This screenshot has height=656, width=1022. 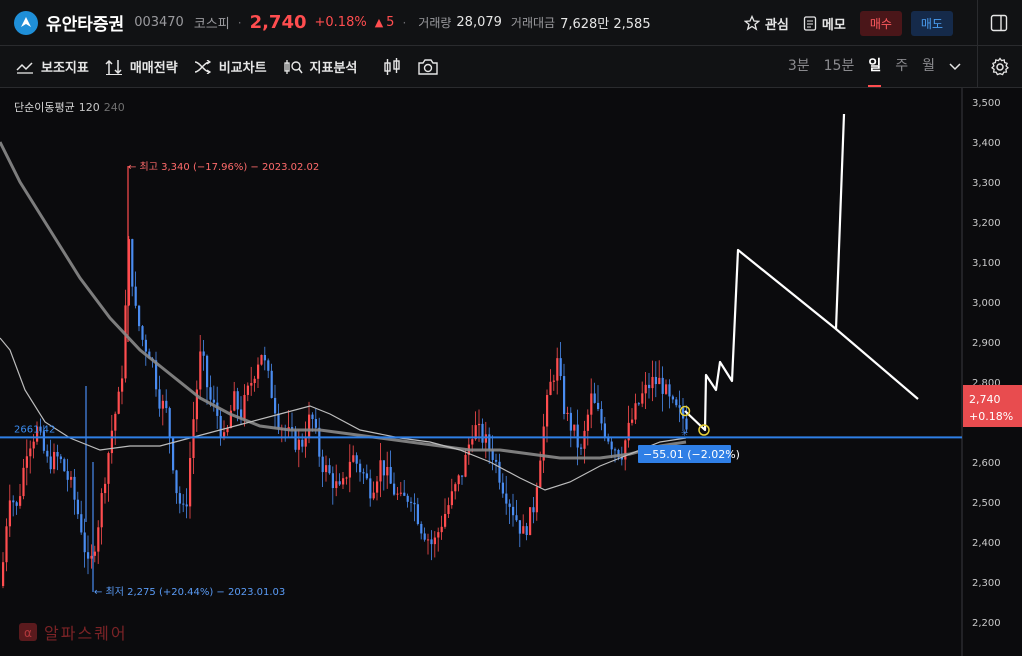 I want to click on stock-name: 유안타증권, so click(x=85, y=22).